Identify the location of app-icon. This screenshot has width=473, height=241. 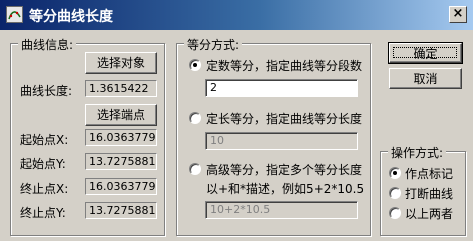
(14, 14).